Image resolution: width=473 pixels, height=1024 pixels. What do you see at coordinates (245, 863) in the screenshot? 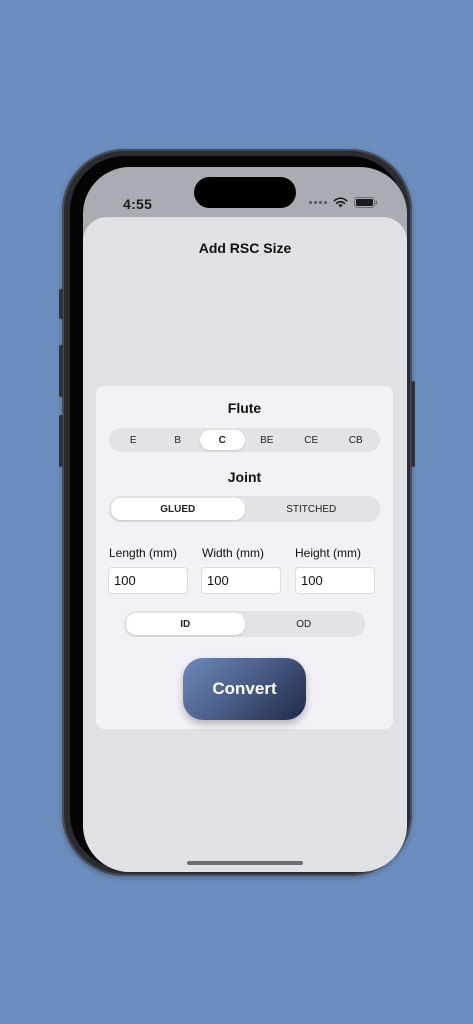
I see `home-indicator` at bounding box center [245, 863].